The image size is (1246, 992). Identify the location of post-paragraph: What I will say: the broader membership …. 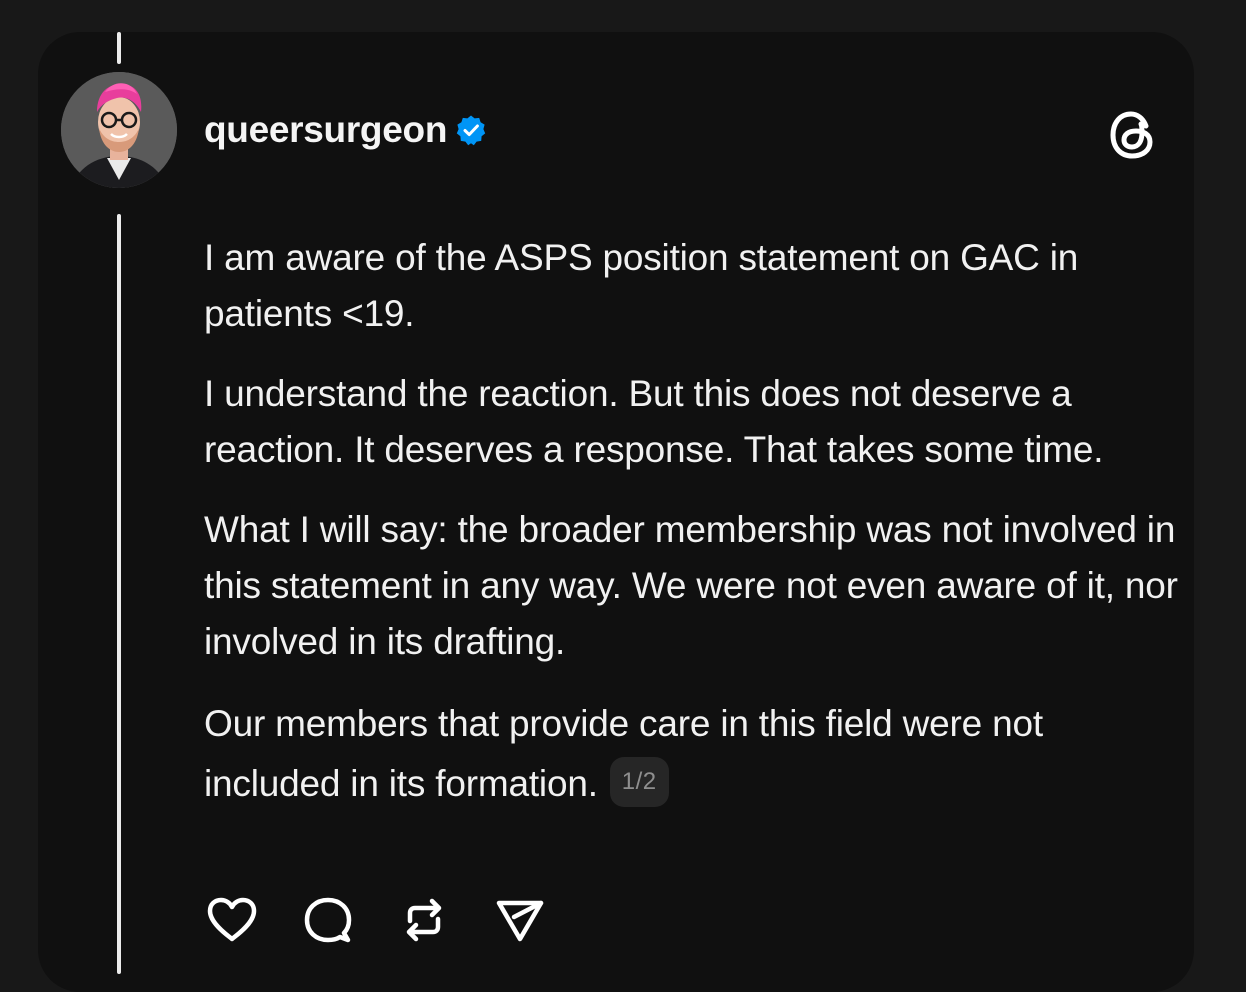
(691, 585).